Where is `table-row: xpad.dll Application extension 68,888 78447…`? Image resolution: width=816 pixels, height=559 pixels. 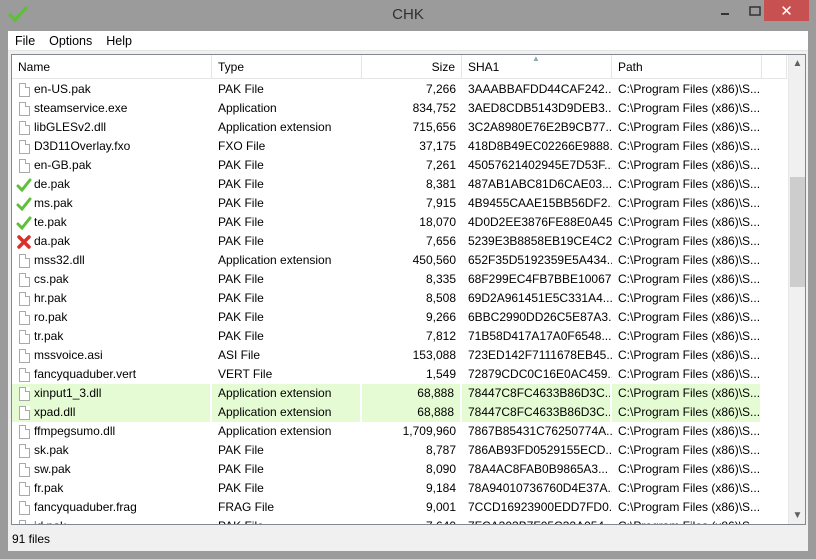
table-row: xpad.dll Application extension 68,888 78447… is located at coordinates (399, 412).